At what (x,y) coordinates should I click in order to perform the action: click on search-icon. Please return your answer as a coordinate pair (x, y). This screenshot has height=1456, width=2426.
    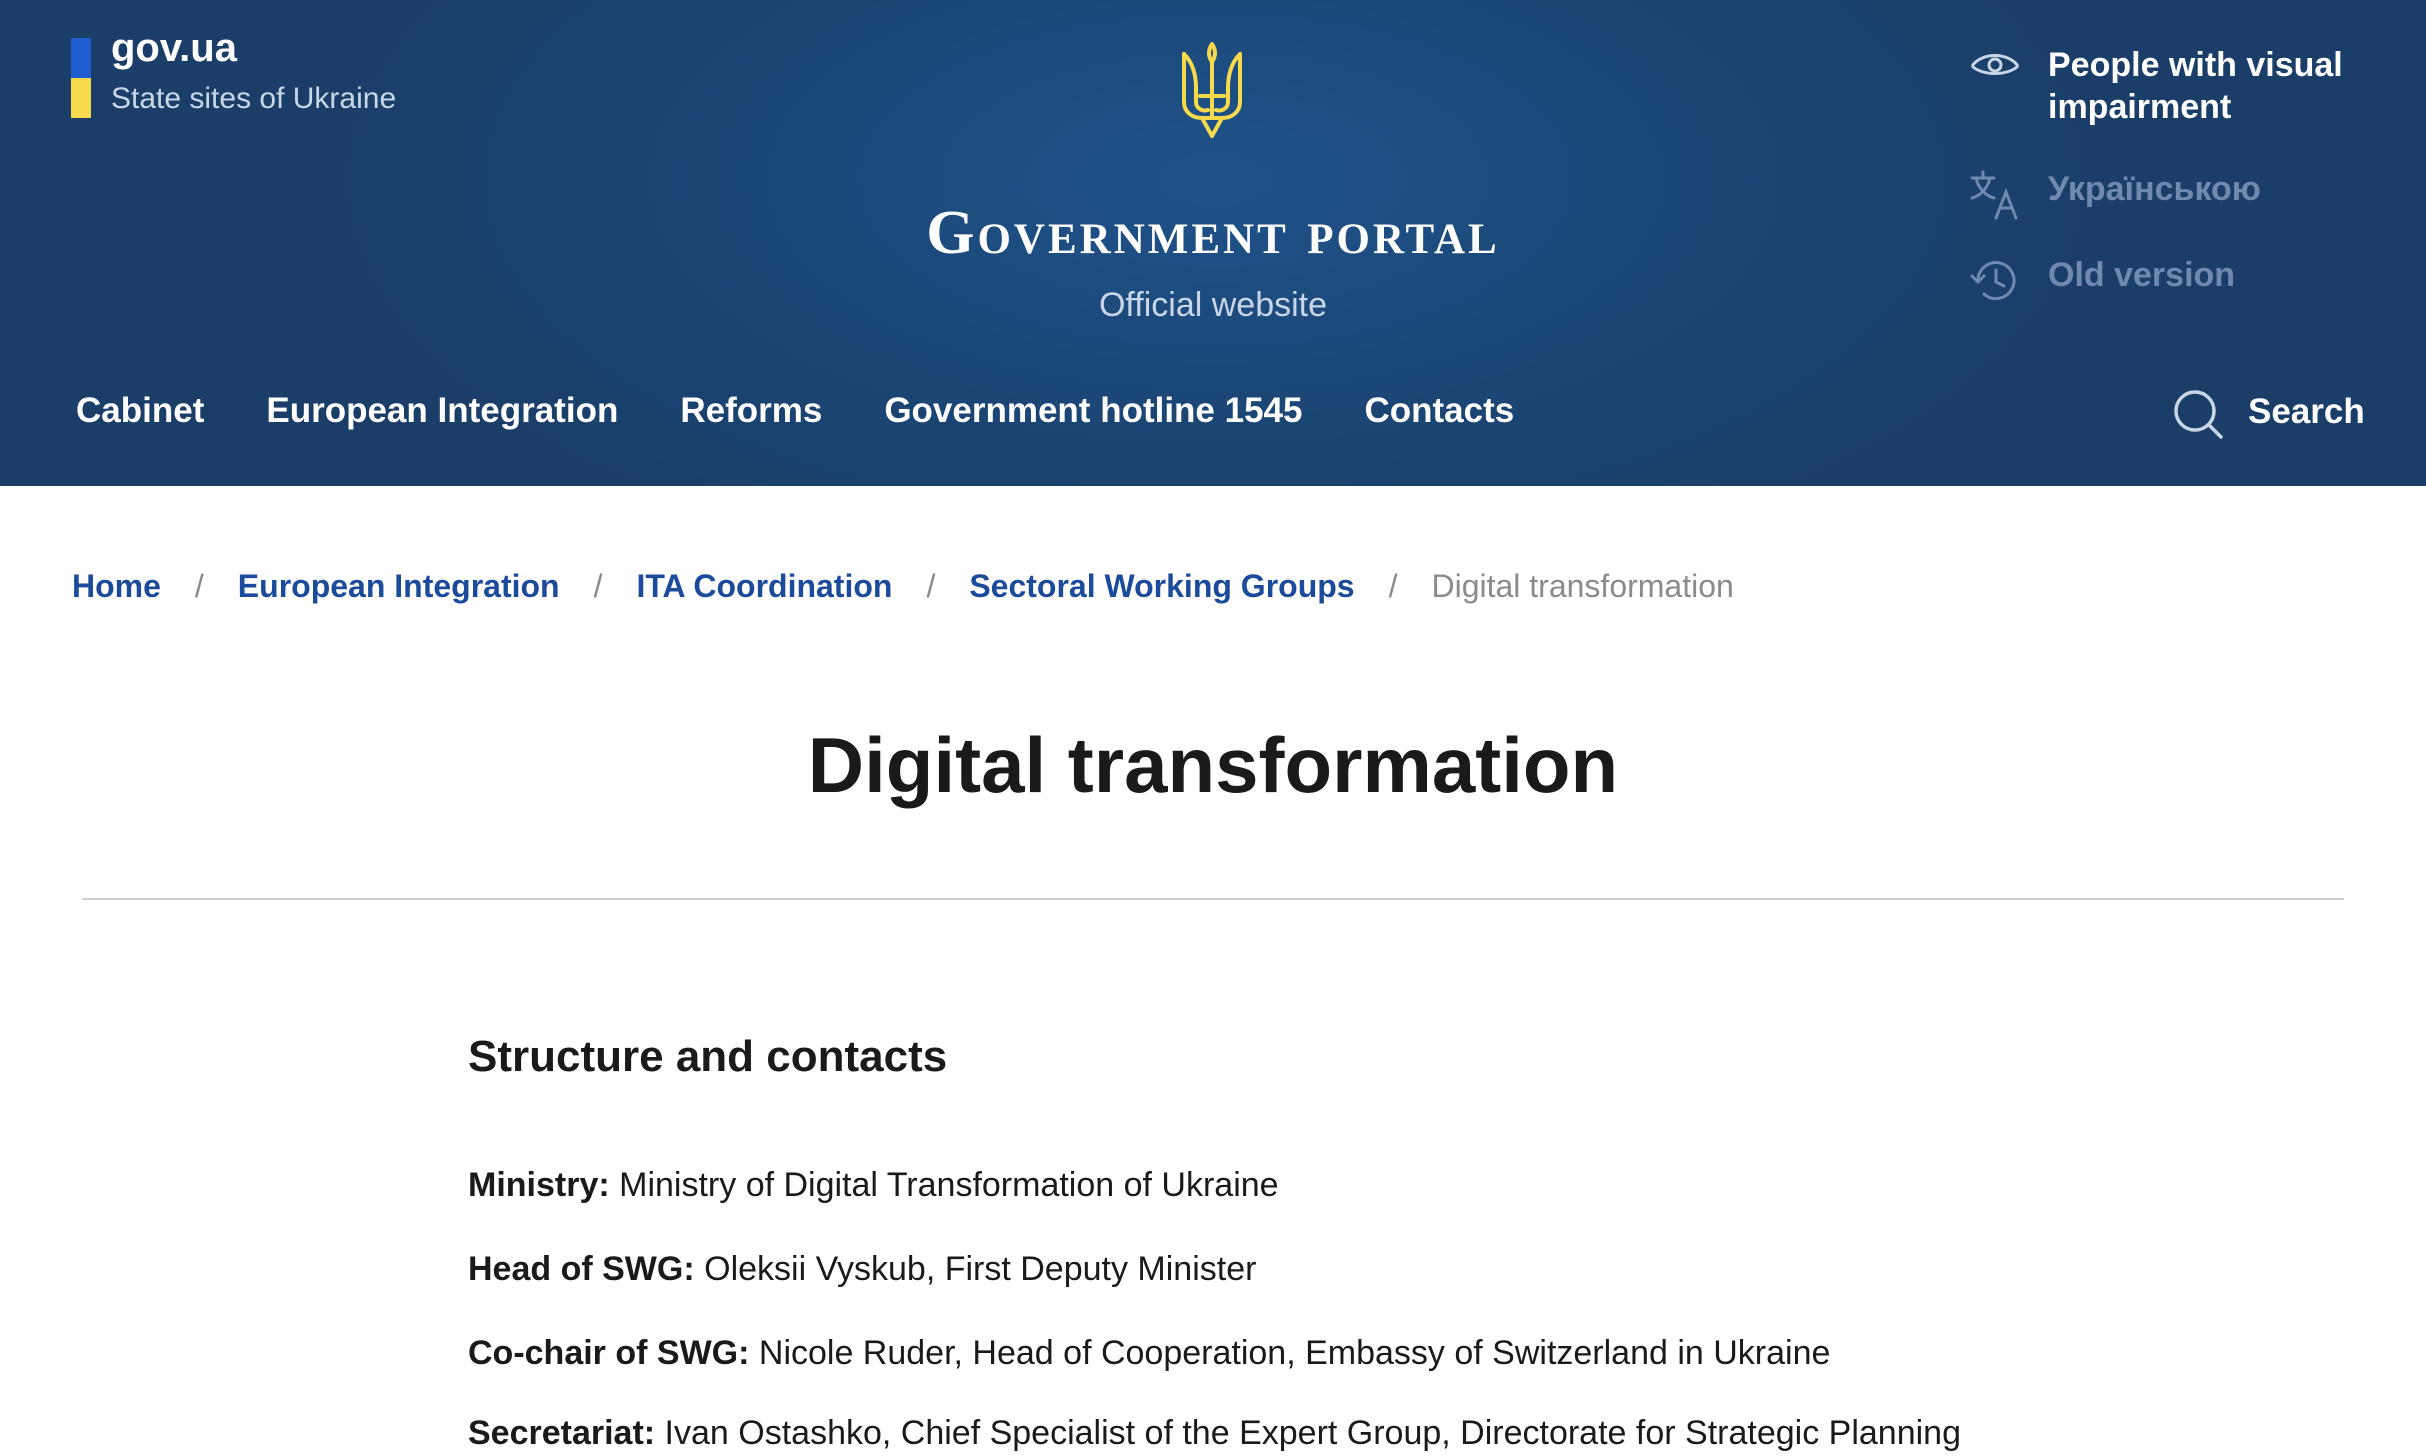
    Looking at the image, I should click on (2198, 414).